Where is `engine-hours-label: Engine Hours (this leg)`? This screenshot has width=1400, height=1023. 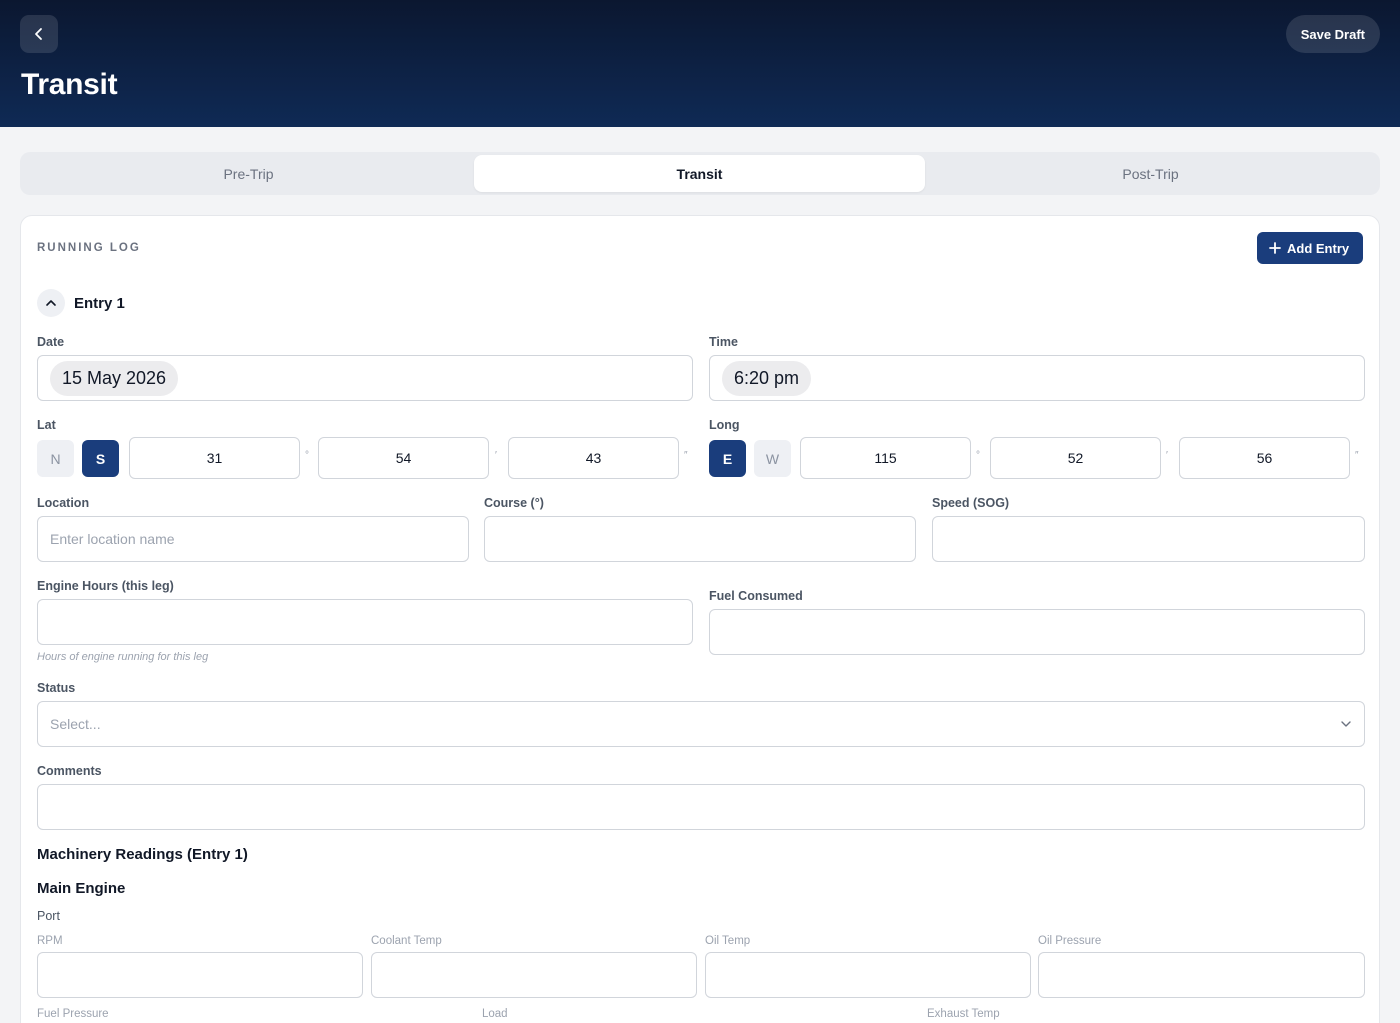 engine-hours-label: Engine Hours (this leg) is located at coordinates (105, 586).